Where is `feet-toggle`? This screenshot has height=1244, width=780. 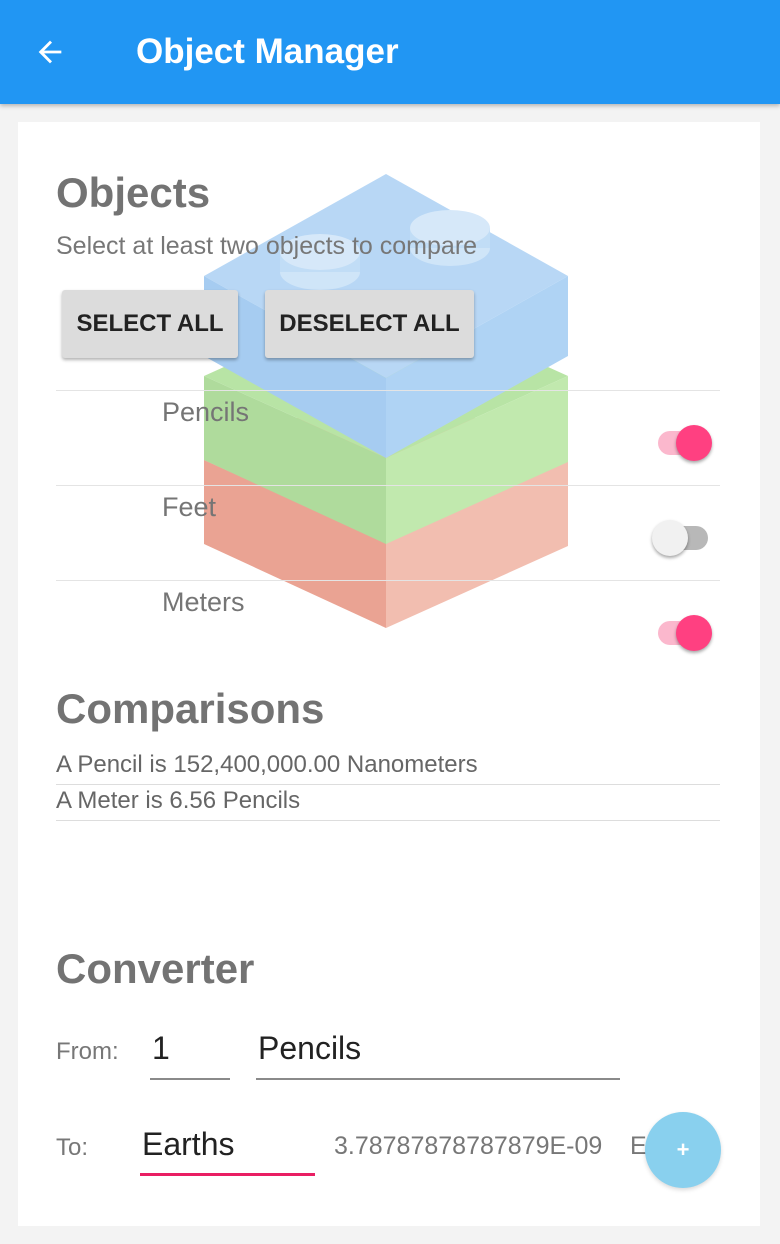 feet-toggle is located at coordinates (684, 538).